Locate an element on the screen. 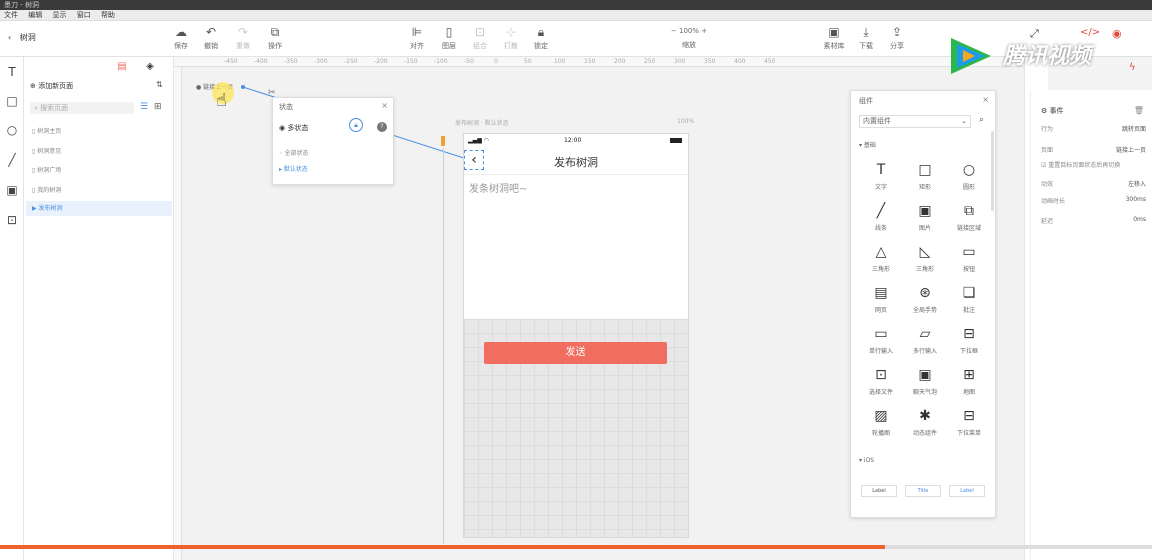 Image resolution: width=1152 pixels, height=560 pixels. prop-duration: 动画时长 300ms is located at coordinates (1093, 200).